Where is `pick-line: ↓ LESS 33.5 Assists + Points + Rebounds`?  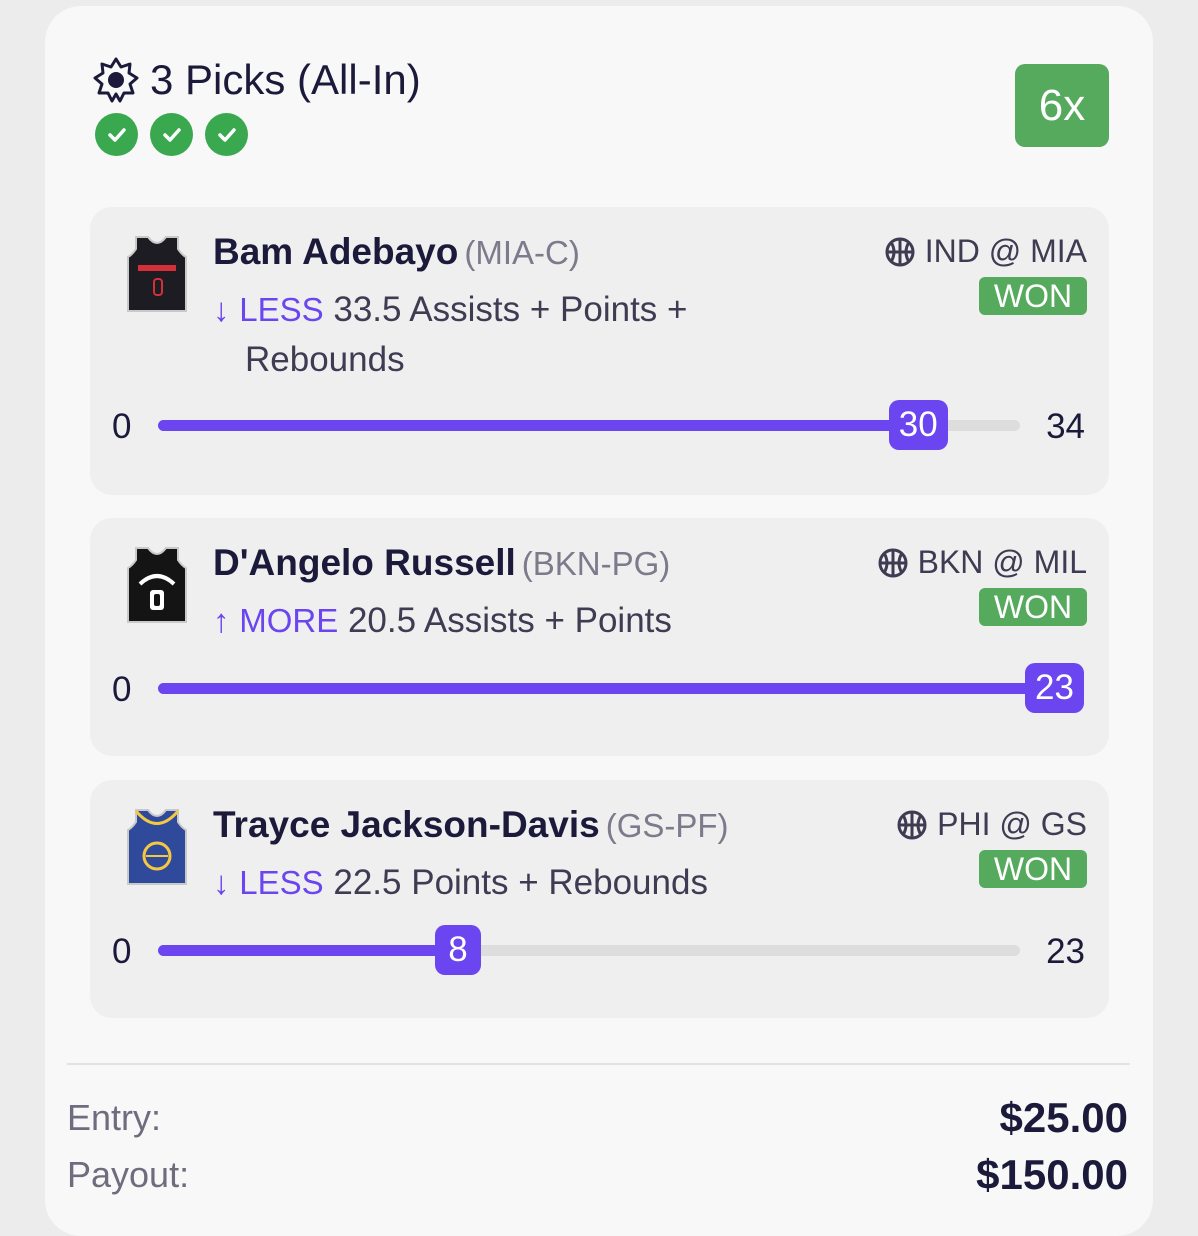 pick-line: ↓ LESS 33.5 Assists + Points + Rebounds is located at coordinates (450, 334).